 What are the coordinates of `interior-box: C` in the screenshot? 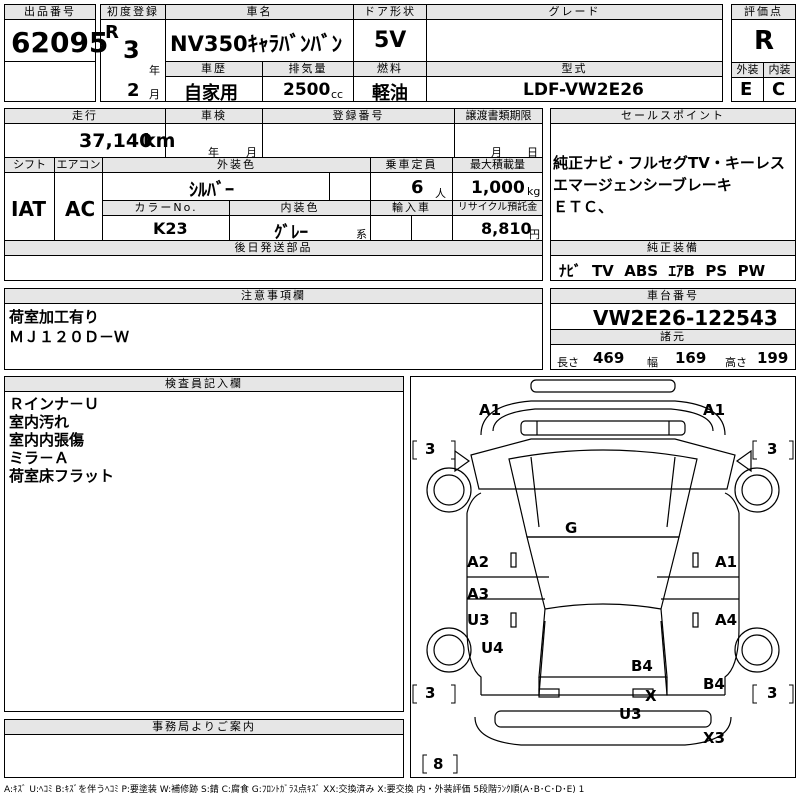 It's located at (779, 89).